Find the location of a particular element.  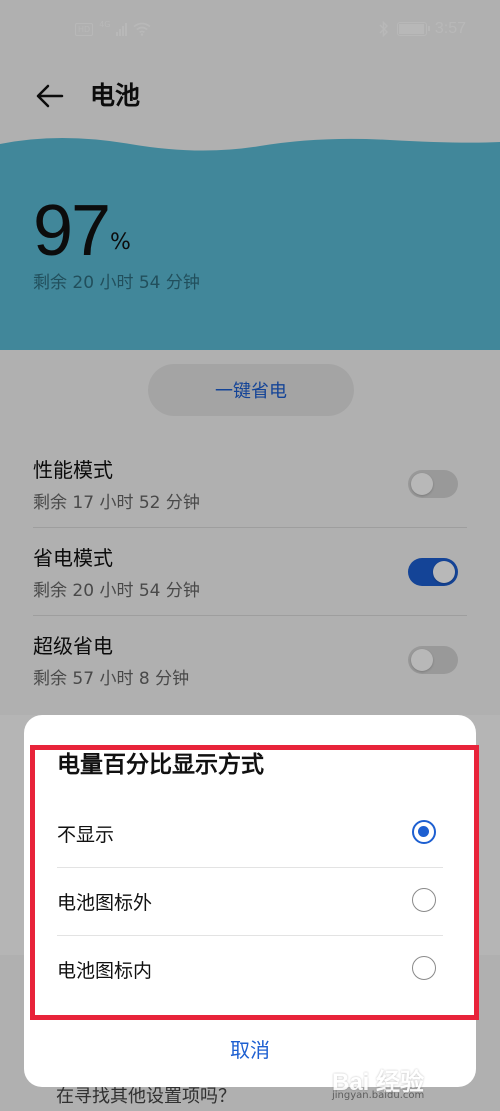

watermark-sub: jingyan.baidu.com is located at coordinates (378, 1095).